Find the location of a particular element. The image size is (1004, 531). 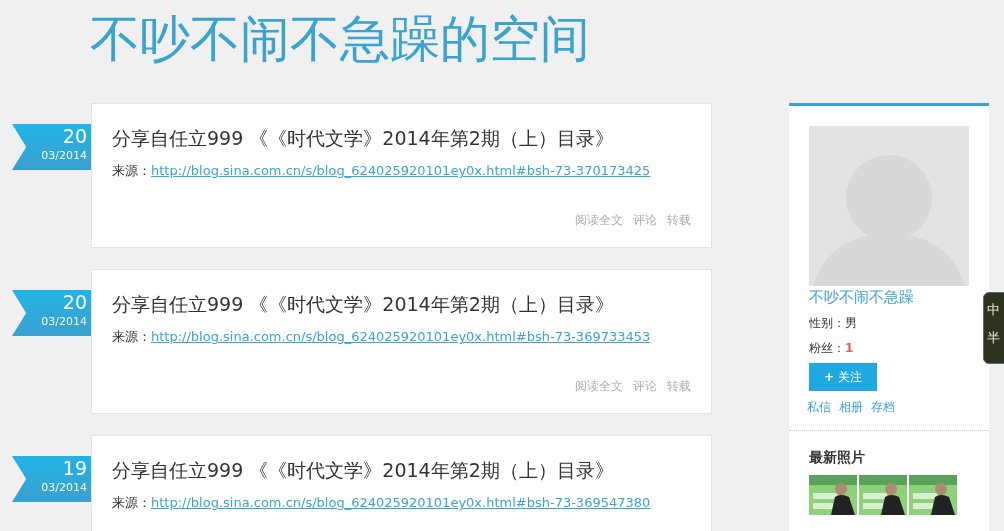

widget-char: 中 is located at coordinates (993, 310).